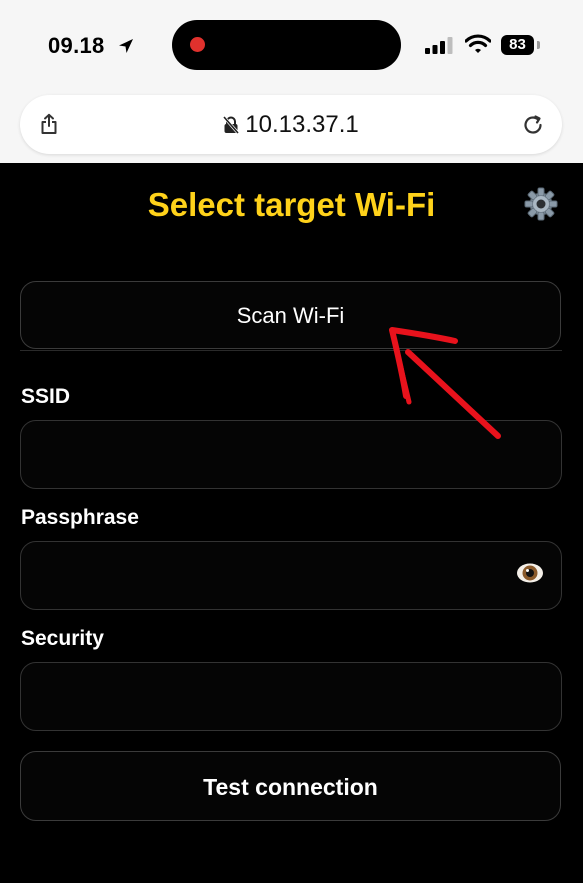  Describe the element at coordinates (291, 454) in the screenshot. I see `ssid-input` at that location.